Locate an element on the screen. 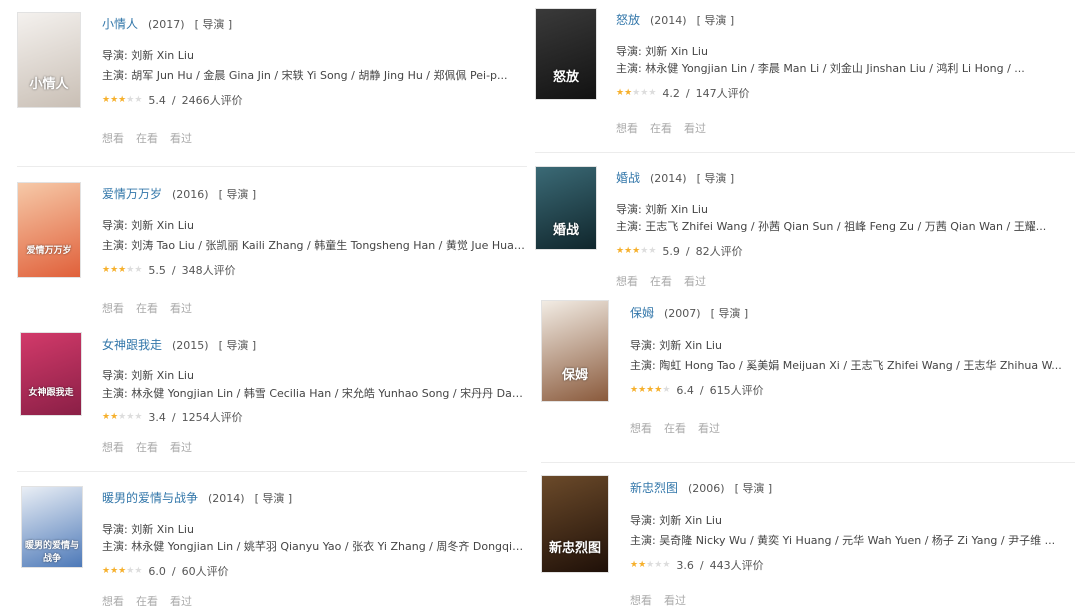 The height and width of the screenshot is (606, 1080). movie-year: (2016) is located at coordinates (190, 194).